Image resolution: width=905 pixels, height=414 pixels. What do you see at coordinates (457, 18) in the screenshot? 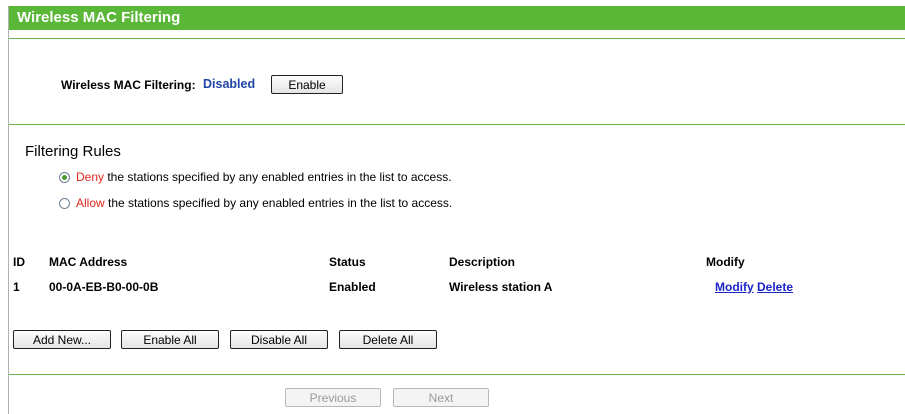
I see `title-bar: Wireless MAC Filtering` at bounding box center [457, 18].